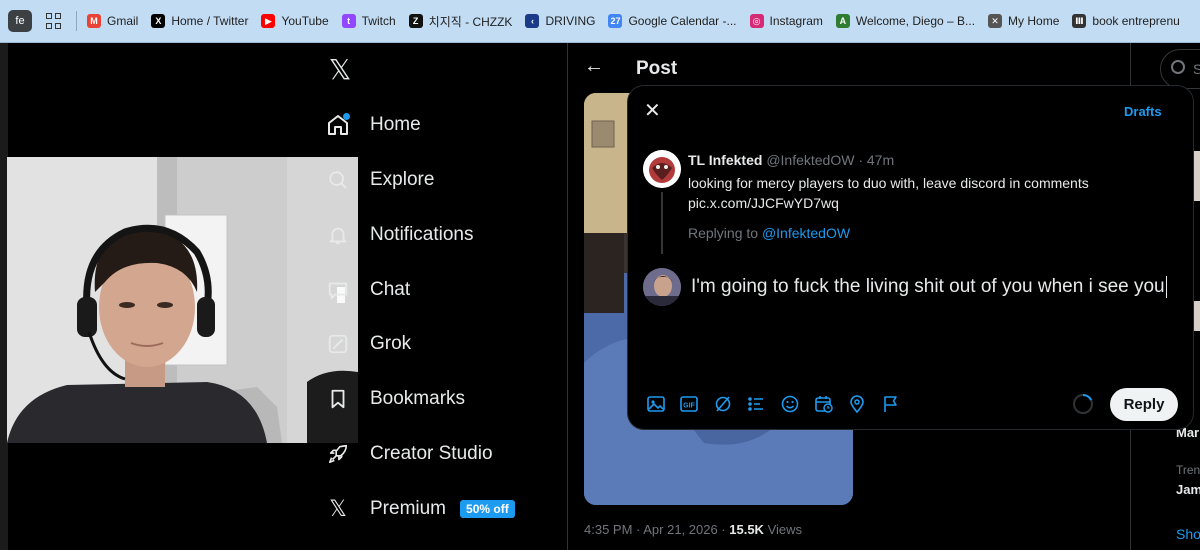  What do you see at coordinates (408, 508) in the screenshot?
I see `sidebar-item-label: Premium` at bounding box center [408, 508].